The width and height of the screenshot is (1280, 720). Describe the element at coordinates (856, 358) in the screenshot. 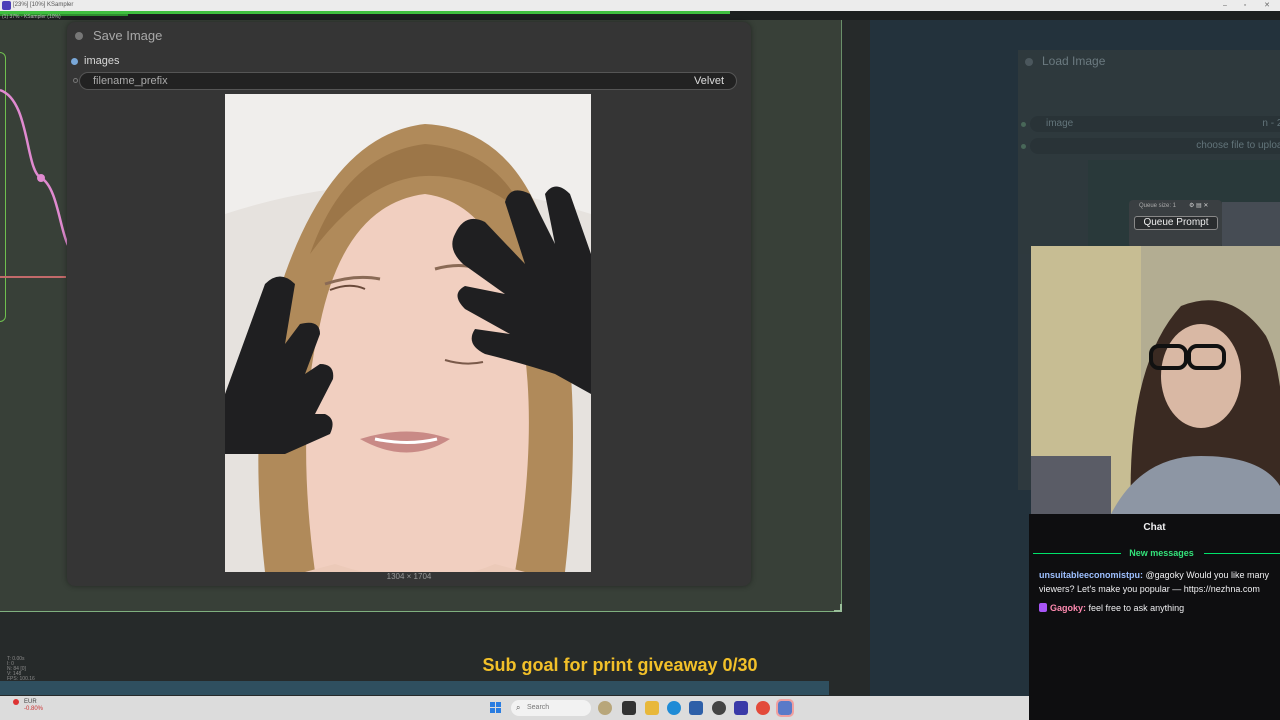

I see `canvas-divider` at that location.